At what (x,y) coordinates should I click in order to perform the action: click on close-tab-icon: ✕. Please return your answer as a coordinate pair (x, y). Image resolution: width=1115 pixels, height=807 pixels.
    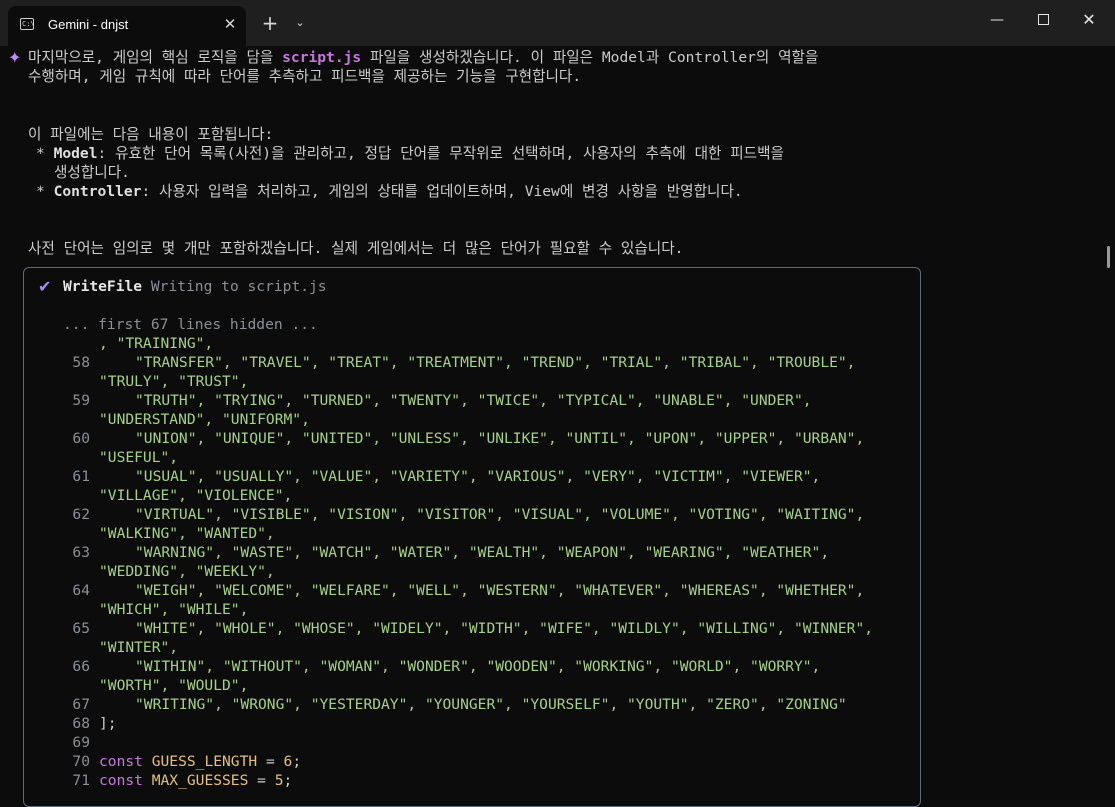
    Looking at the image, I should click on (230, 24).